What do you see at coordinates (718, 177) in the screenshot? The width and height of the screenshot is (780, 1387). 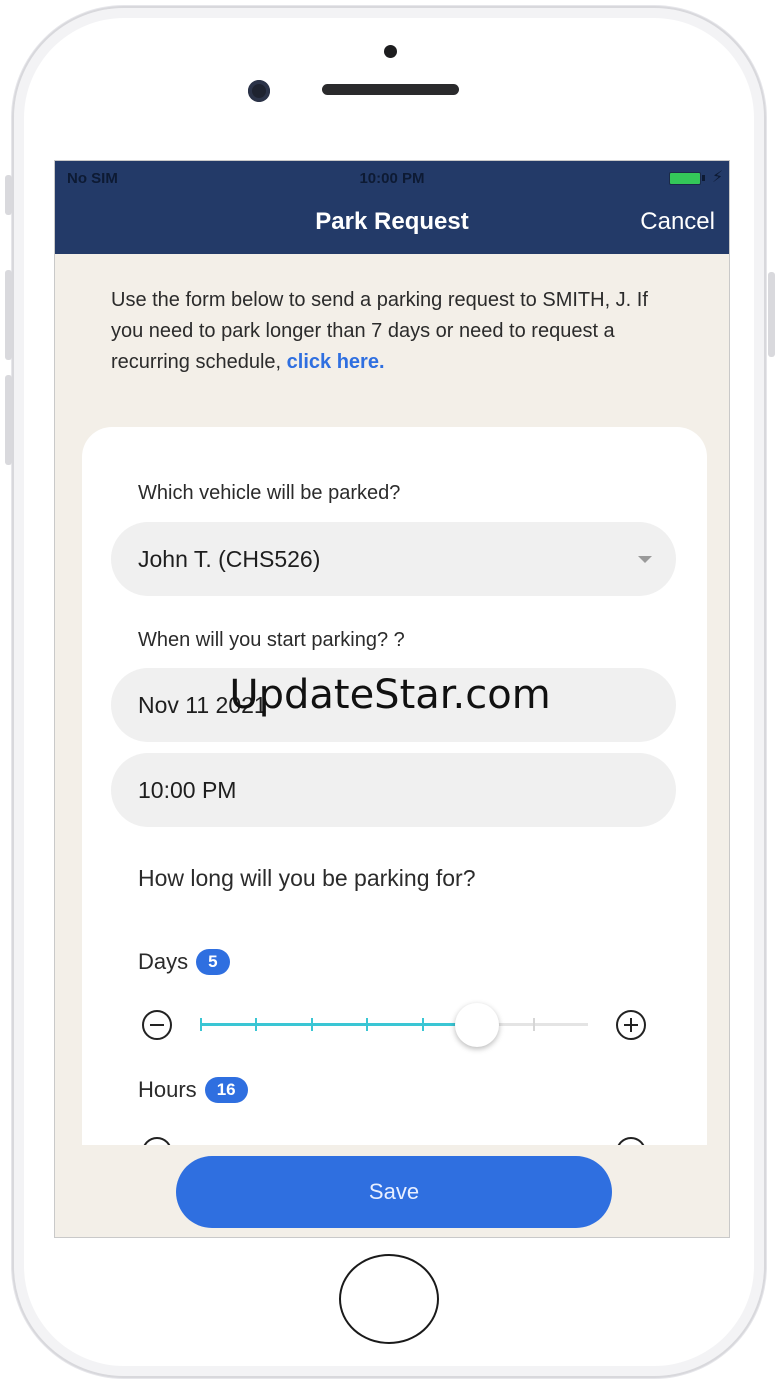 I see `charging-bolt-icon: ⚡` at bounding box center [718, 177].